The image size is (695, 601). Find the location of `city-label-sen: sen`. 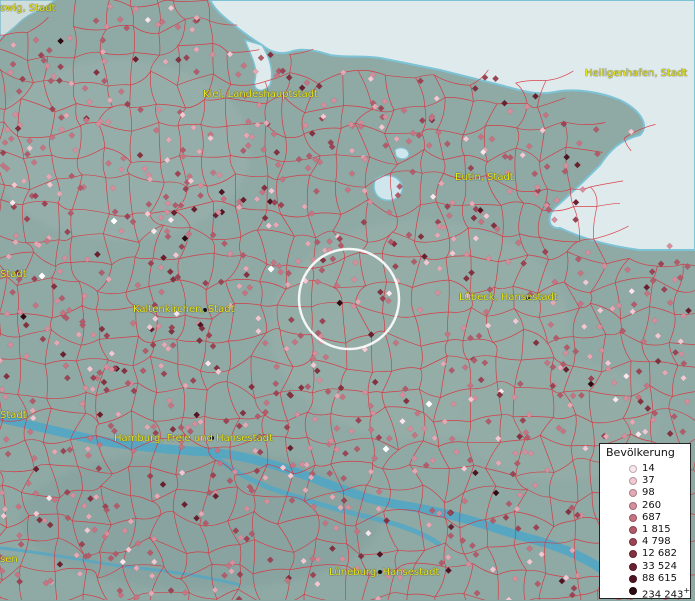

city-label-sen: sen is located at coordinates (9, 559).